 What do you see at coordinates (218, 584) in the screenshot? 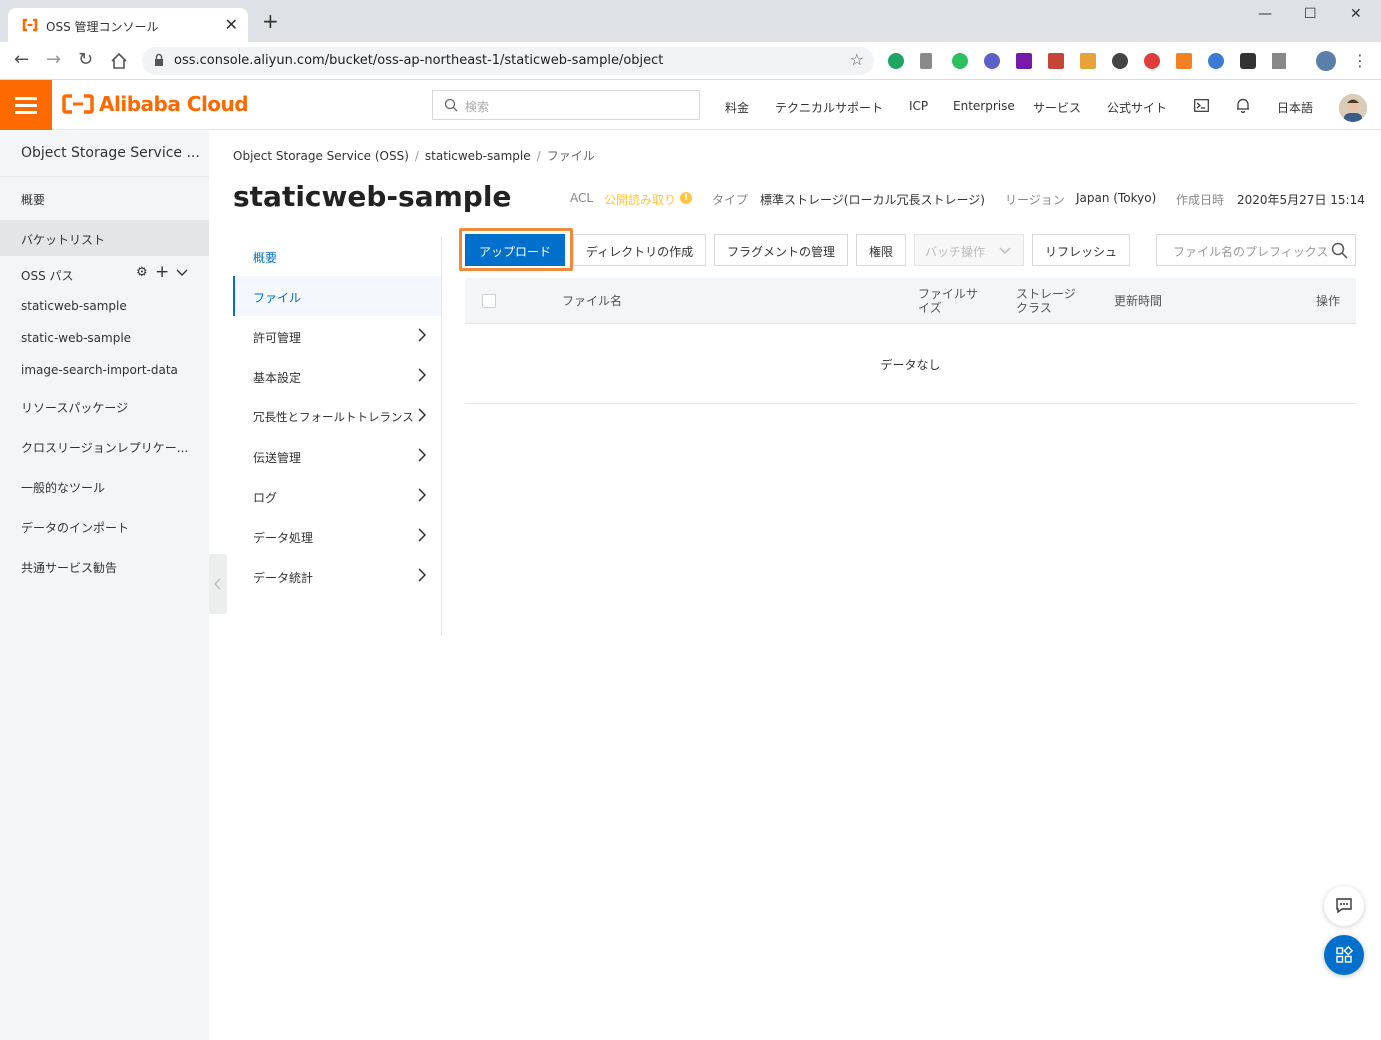
I see `sidebar-collapse-toggle` at bounding box center [218, 584].